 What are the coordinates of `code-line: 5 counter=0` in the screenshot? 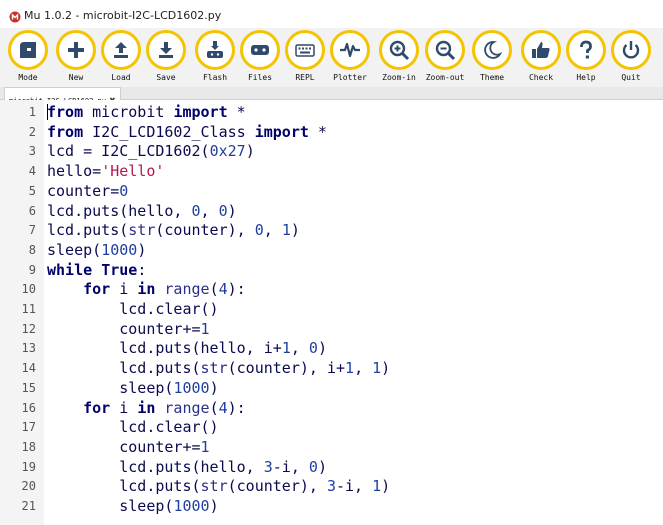 It's located at (331, 191).